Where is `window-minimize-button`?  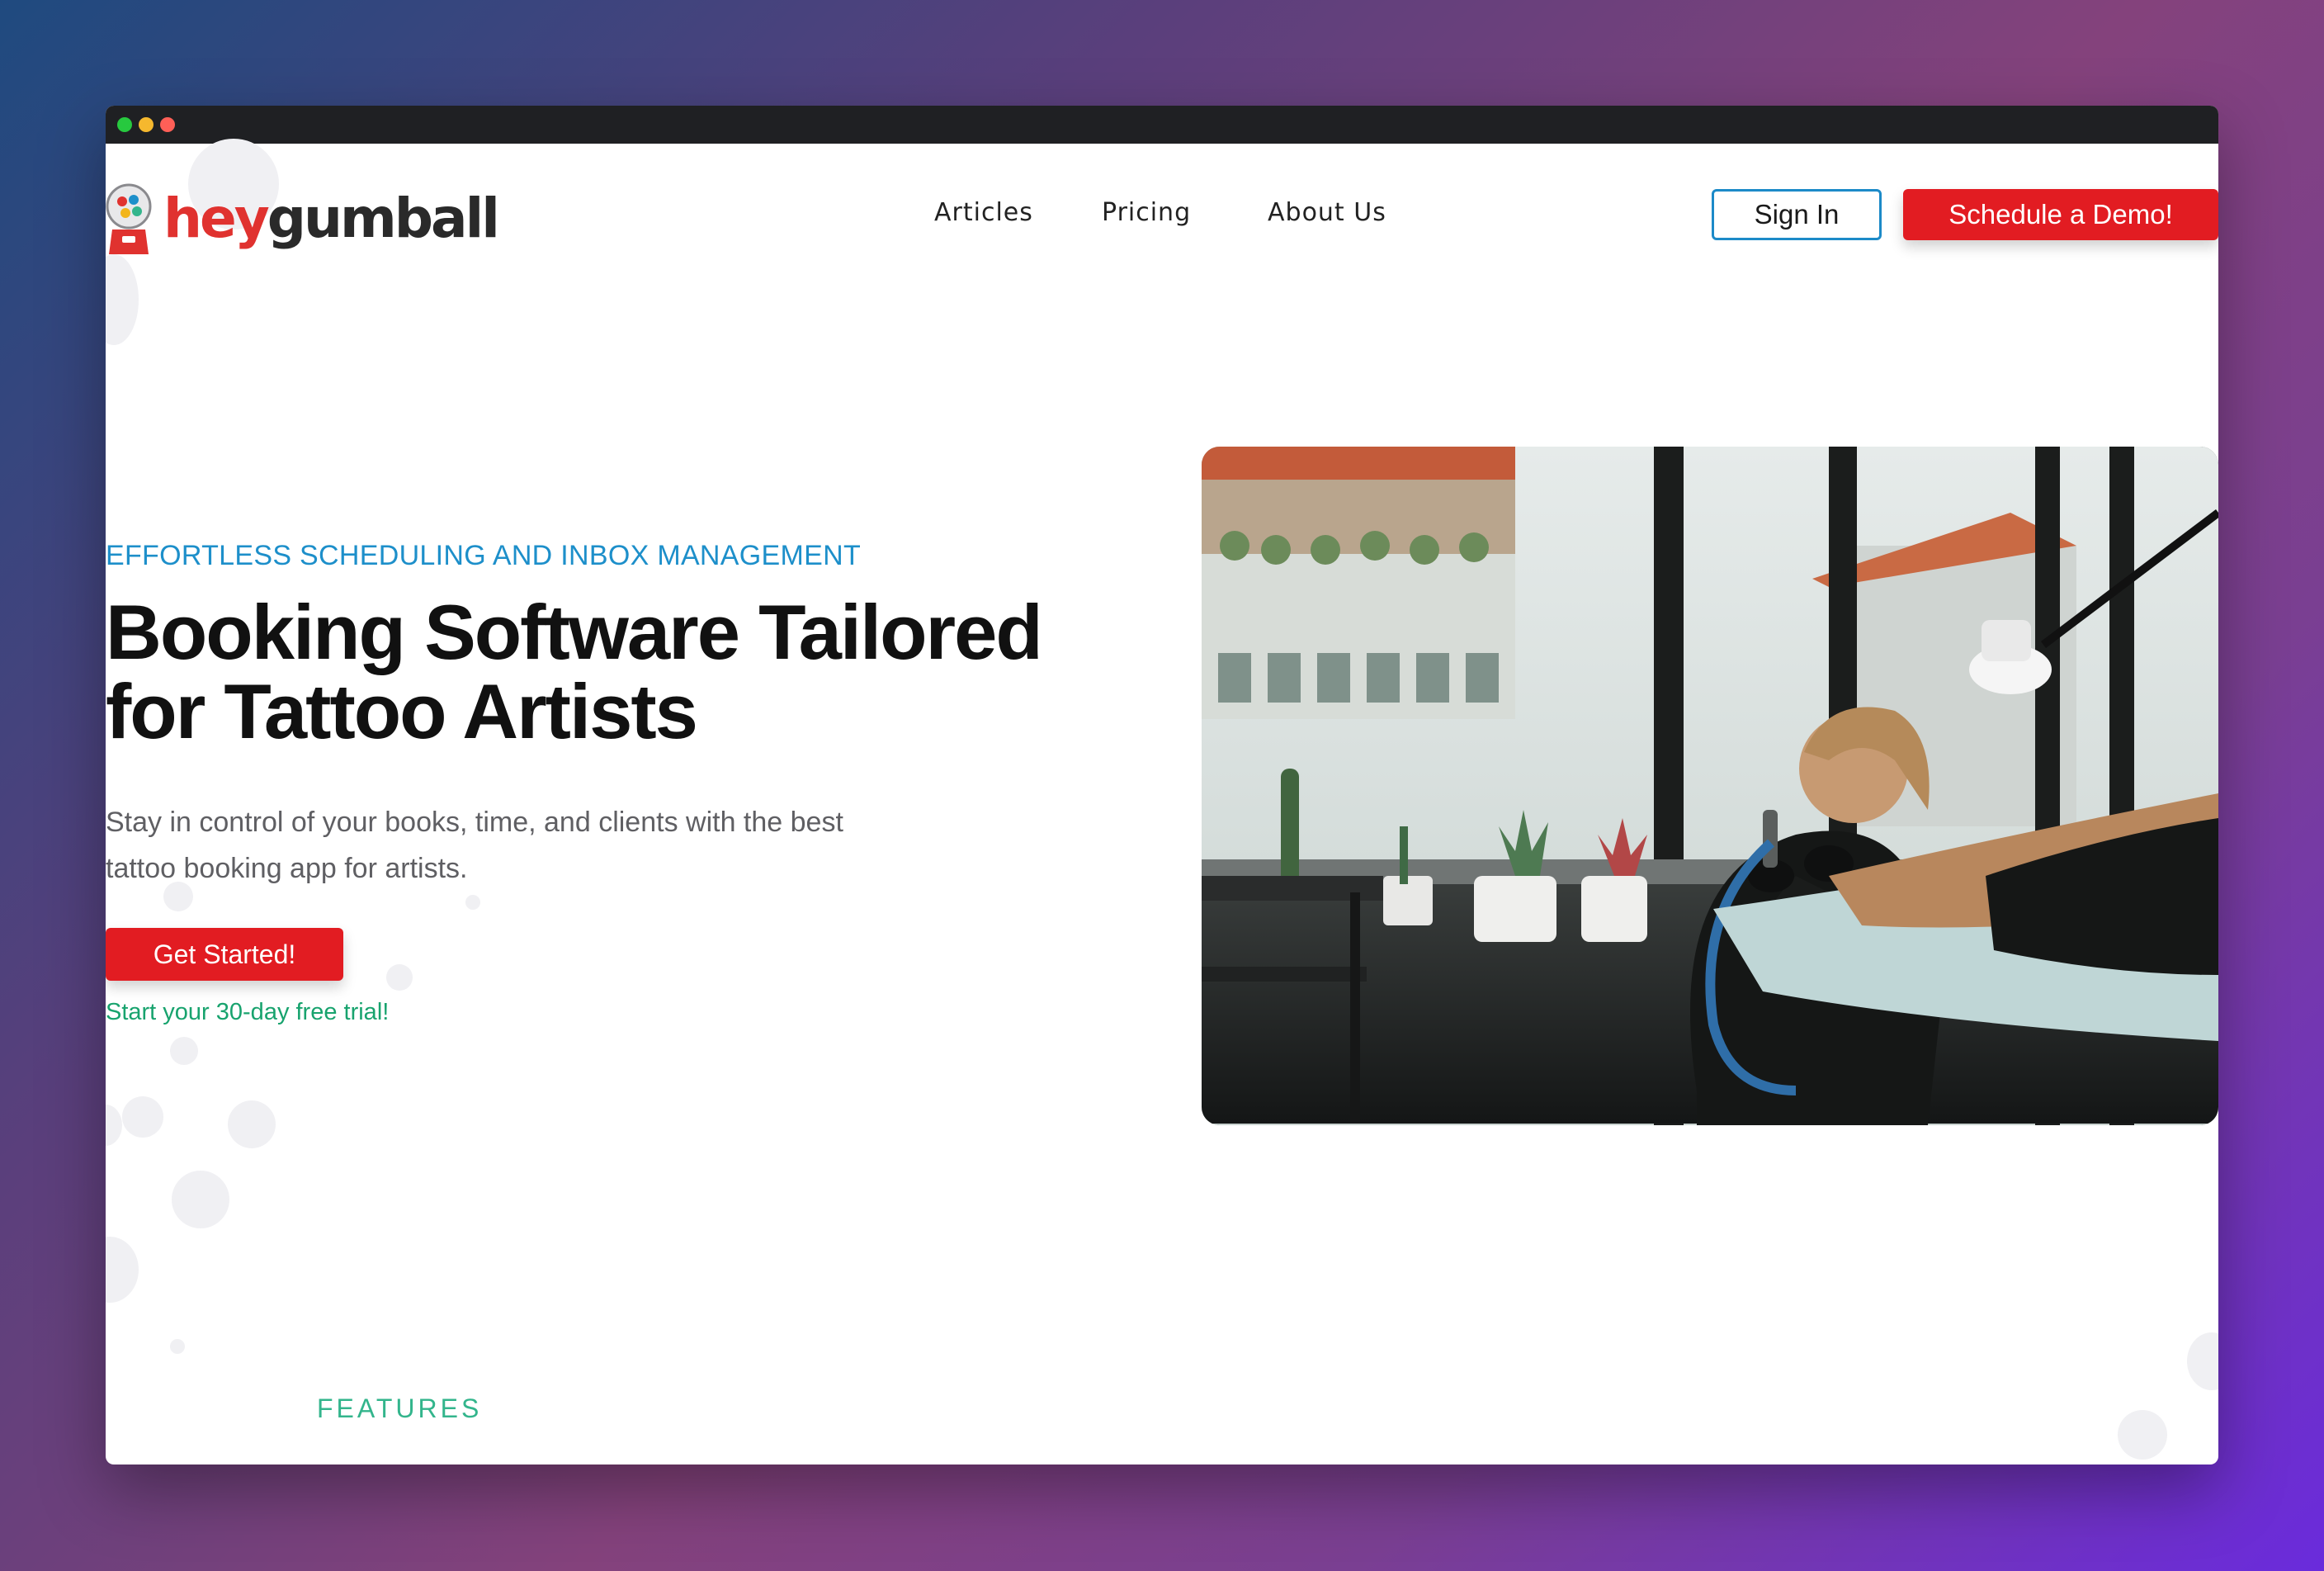 window-minimize-button is located at coordinates (147, 124).